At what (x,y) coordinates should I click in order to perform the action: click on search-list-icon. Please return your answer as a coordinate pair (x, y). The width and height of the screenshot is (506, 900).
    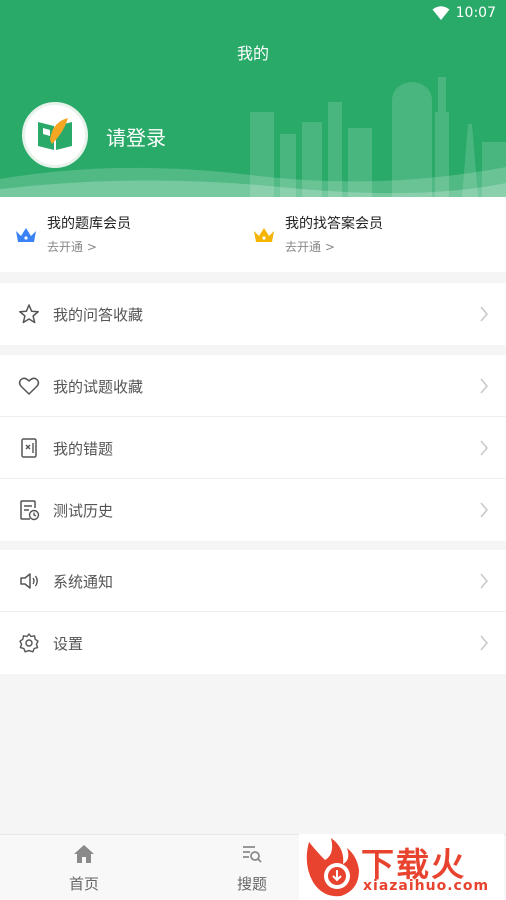
    Looking at the image, I should click on (252, 854).